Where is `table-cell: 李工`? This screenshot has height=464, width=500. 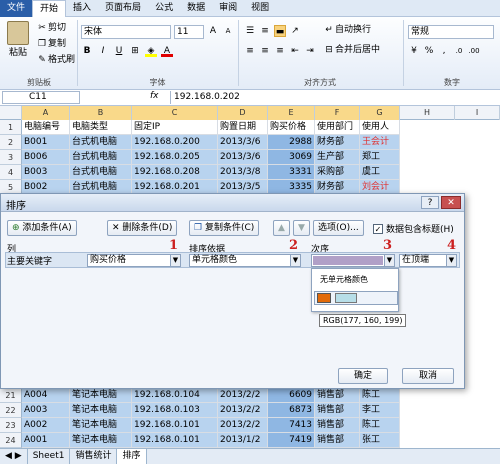 table-cell: 李工 is located at coordinates (380, 410).